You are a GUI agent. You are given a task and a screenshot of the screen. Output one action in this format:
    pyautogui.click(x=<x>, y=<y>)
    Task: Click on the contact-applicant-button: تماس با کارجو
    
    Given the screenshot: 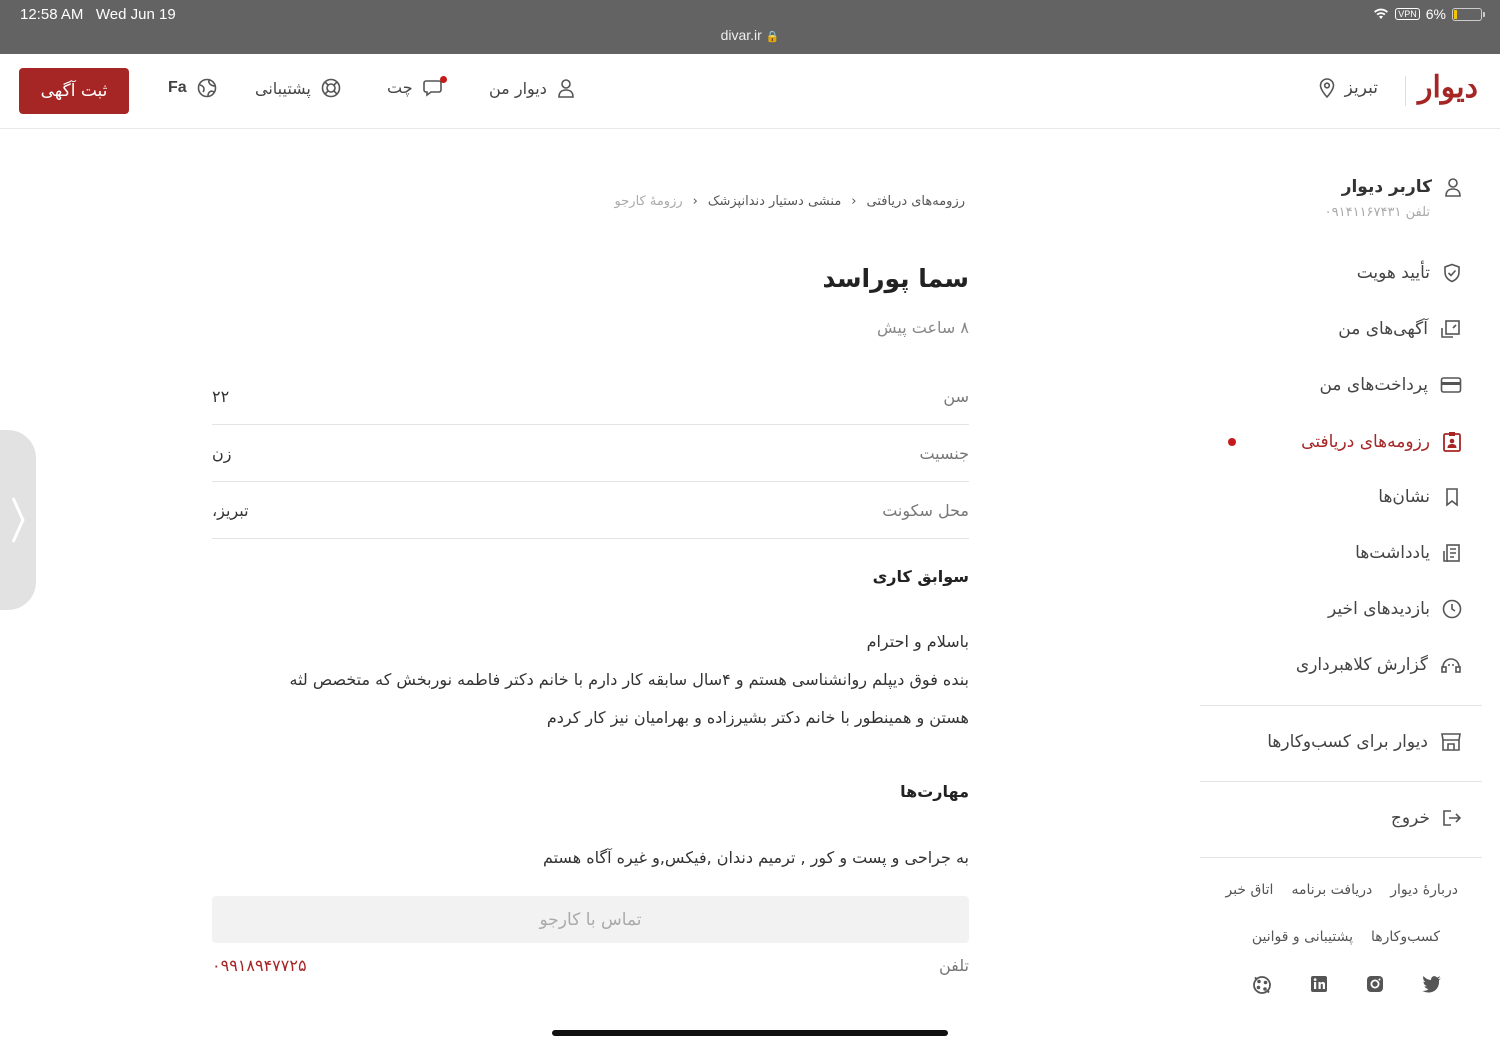 What is the action you would take?
    pyautogui.click(x=590, y=919)
    